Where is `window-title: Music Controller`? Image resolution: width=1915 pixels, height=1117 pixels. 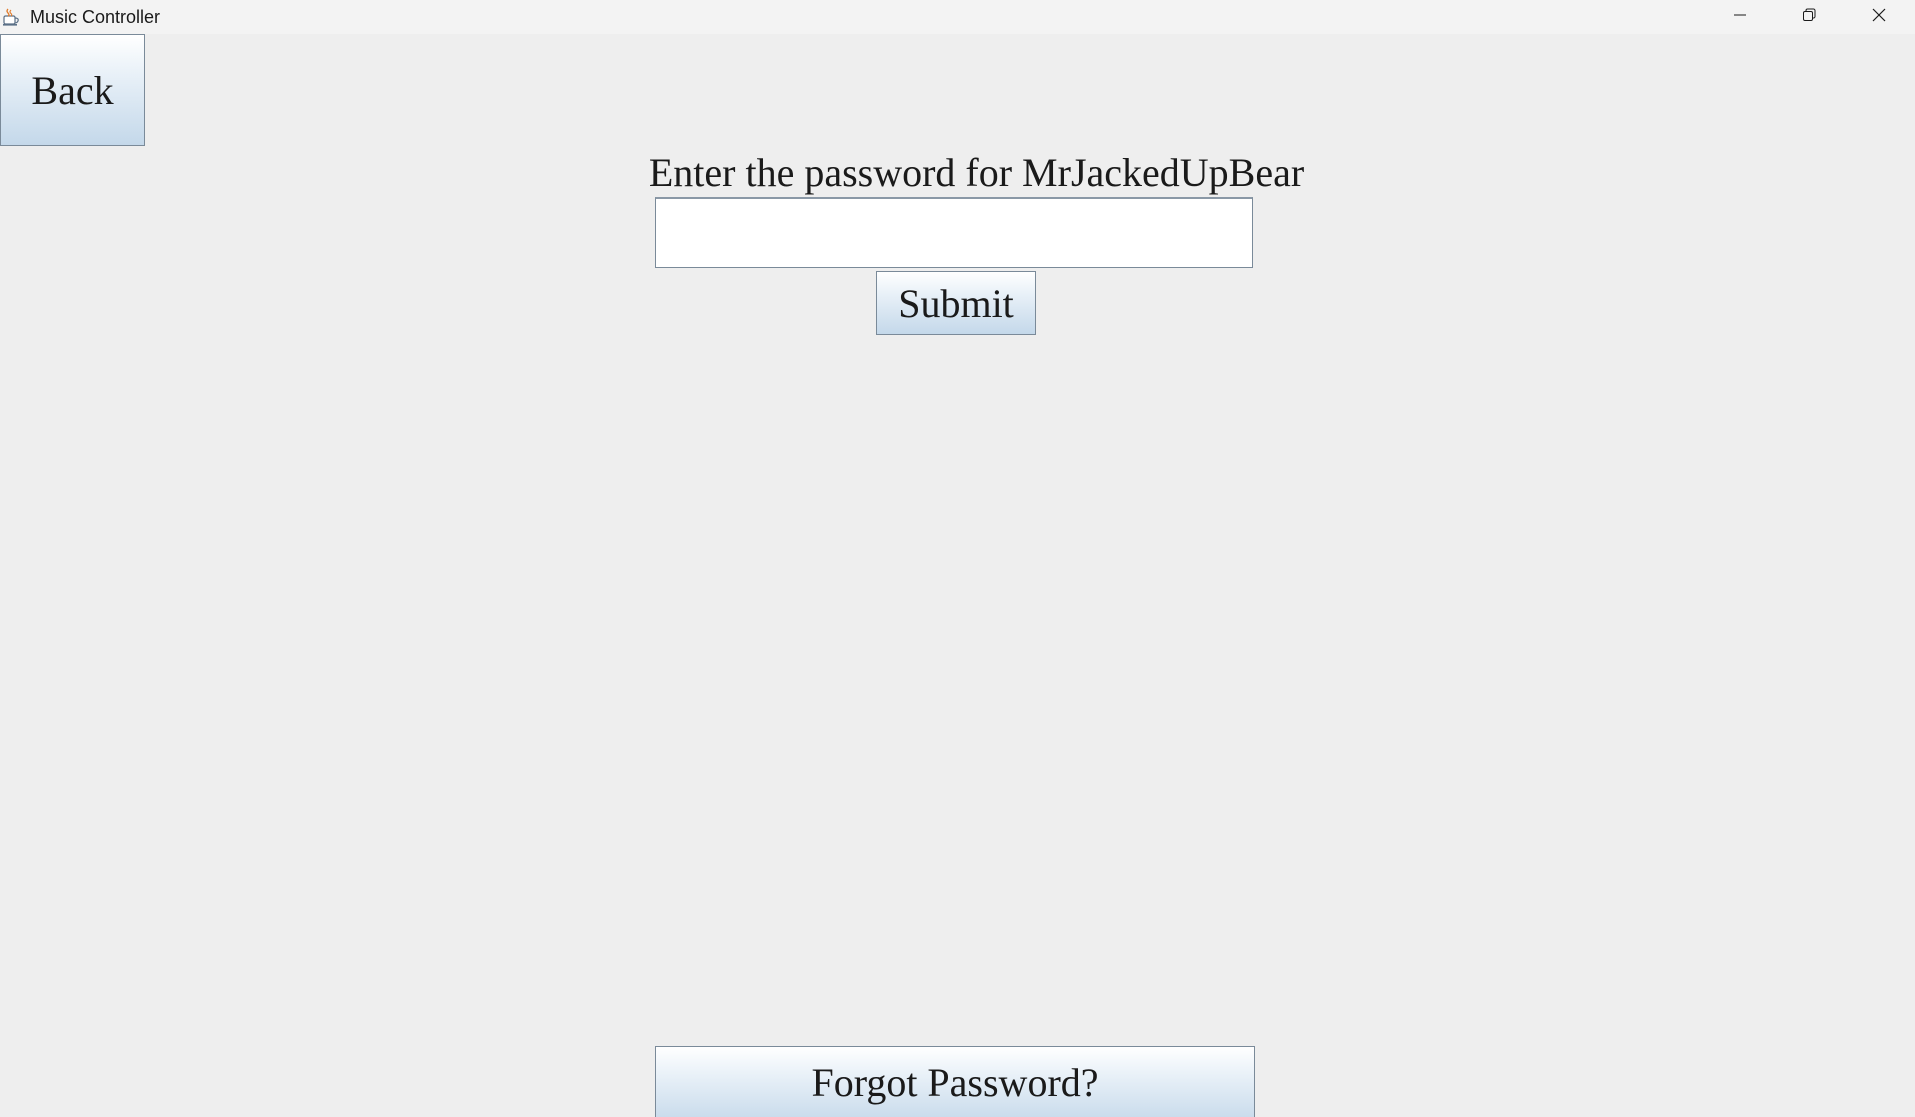 window-title: Music Controller is located at coordinates (95, 17).